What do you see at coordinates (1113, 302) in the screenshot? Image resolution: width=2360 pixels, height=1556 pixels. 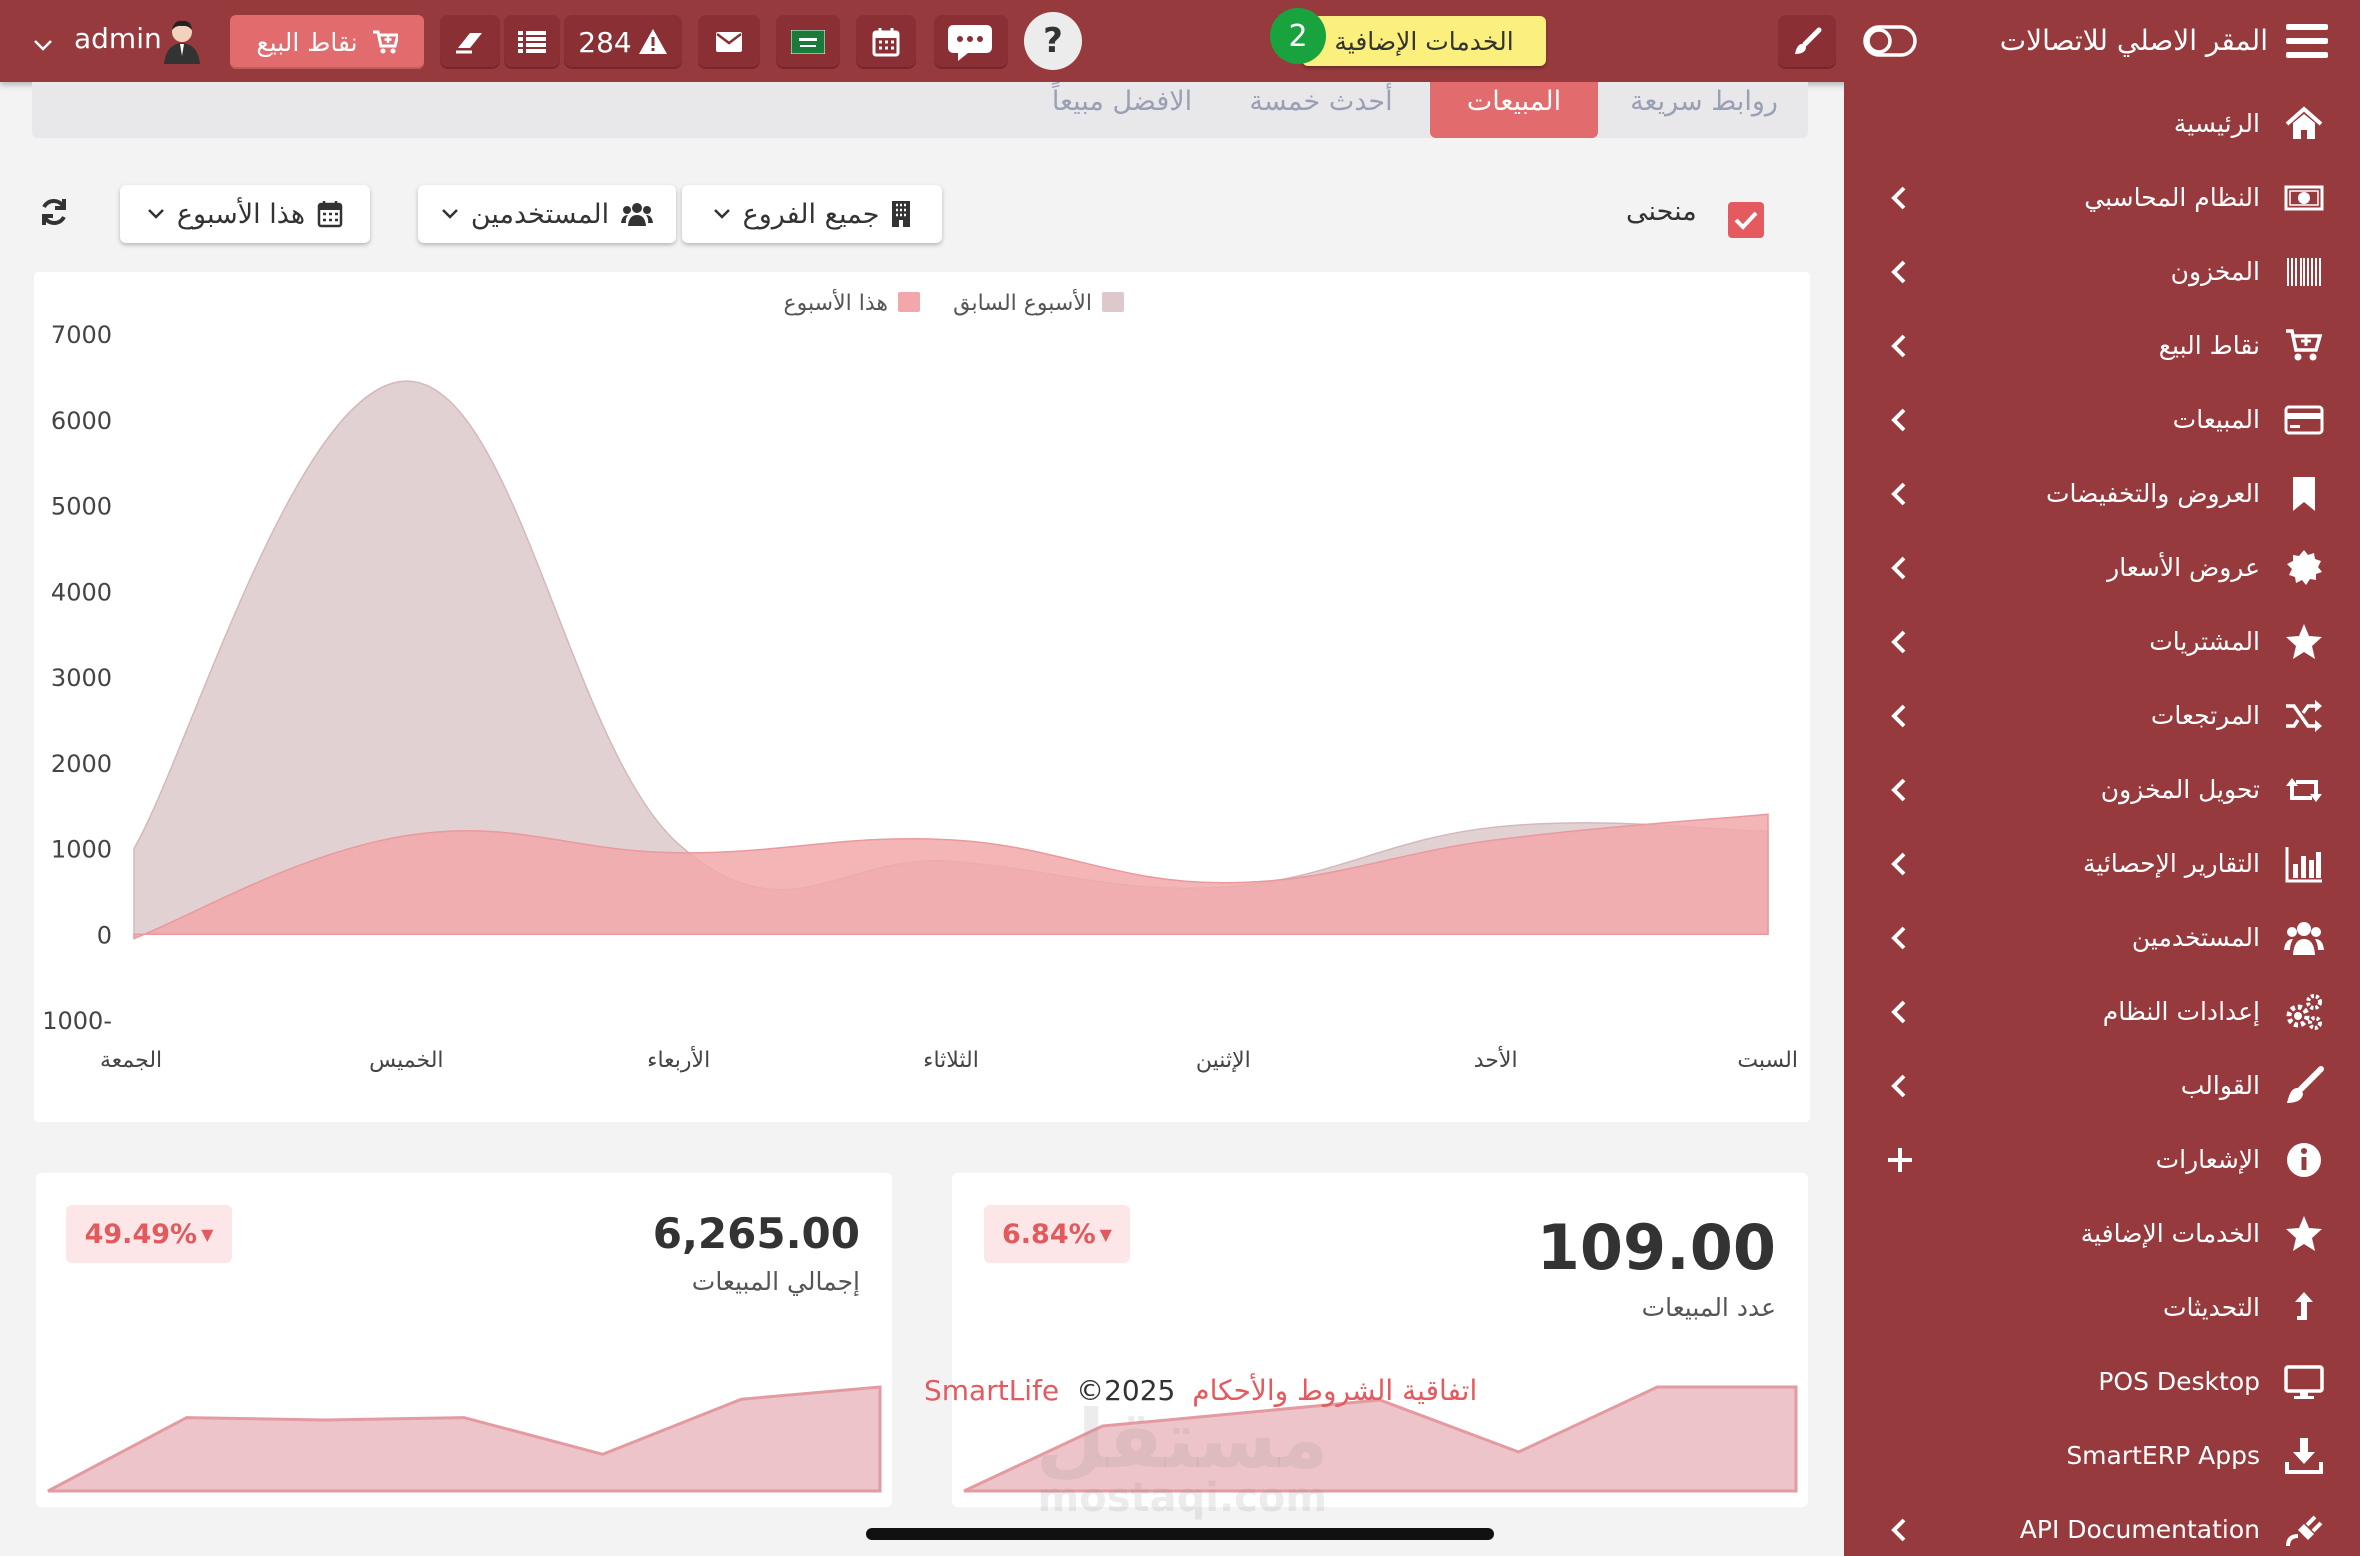 I see `legend-swatch` at bounding box center [1113, 302].